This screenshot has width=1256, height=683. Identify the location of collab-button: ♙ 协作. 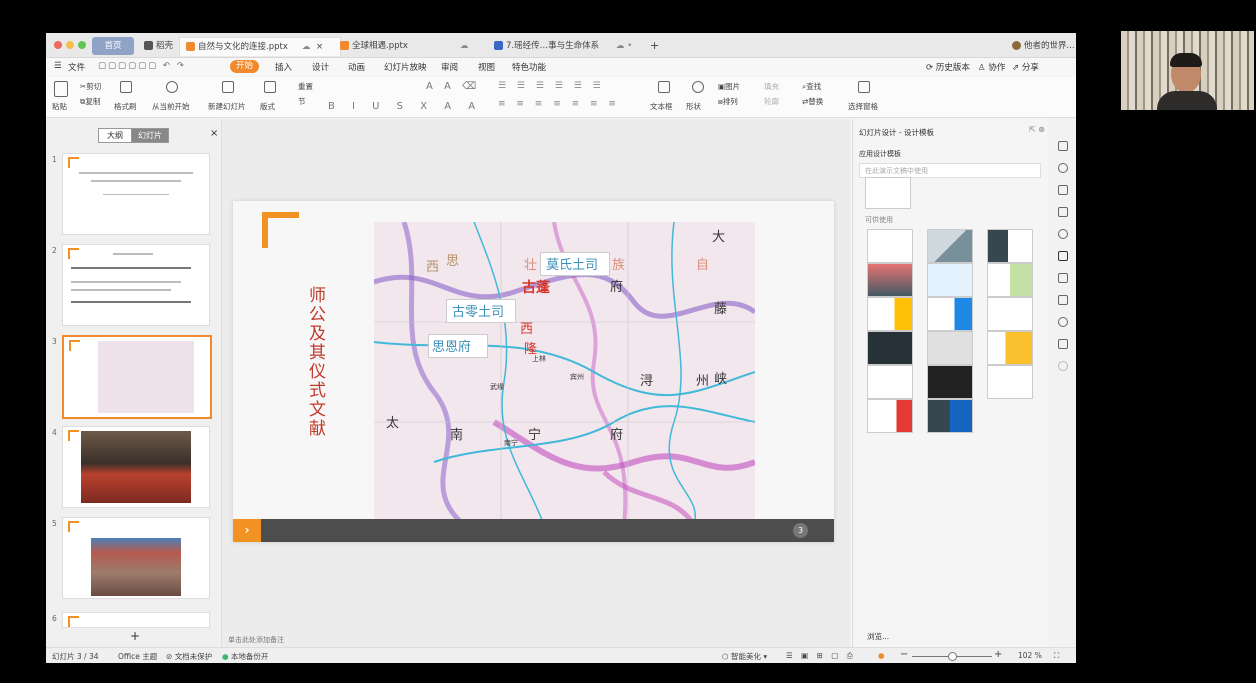
(991, 67).